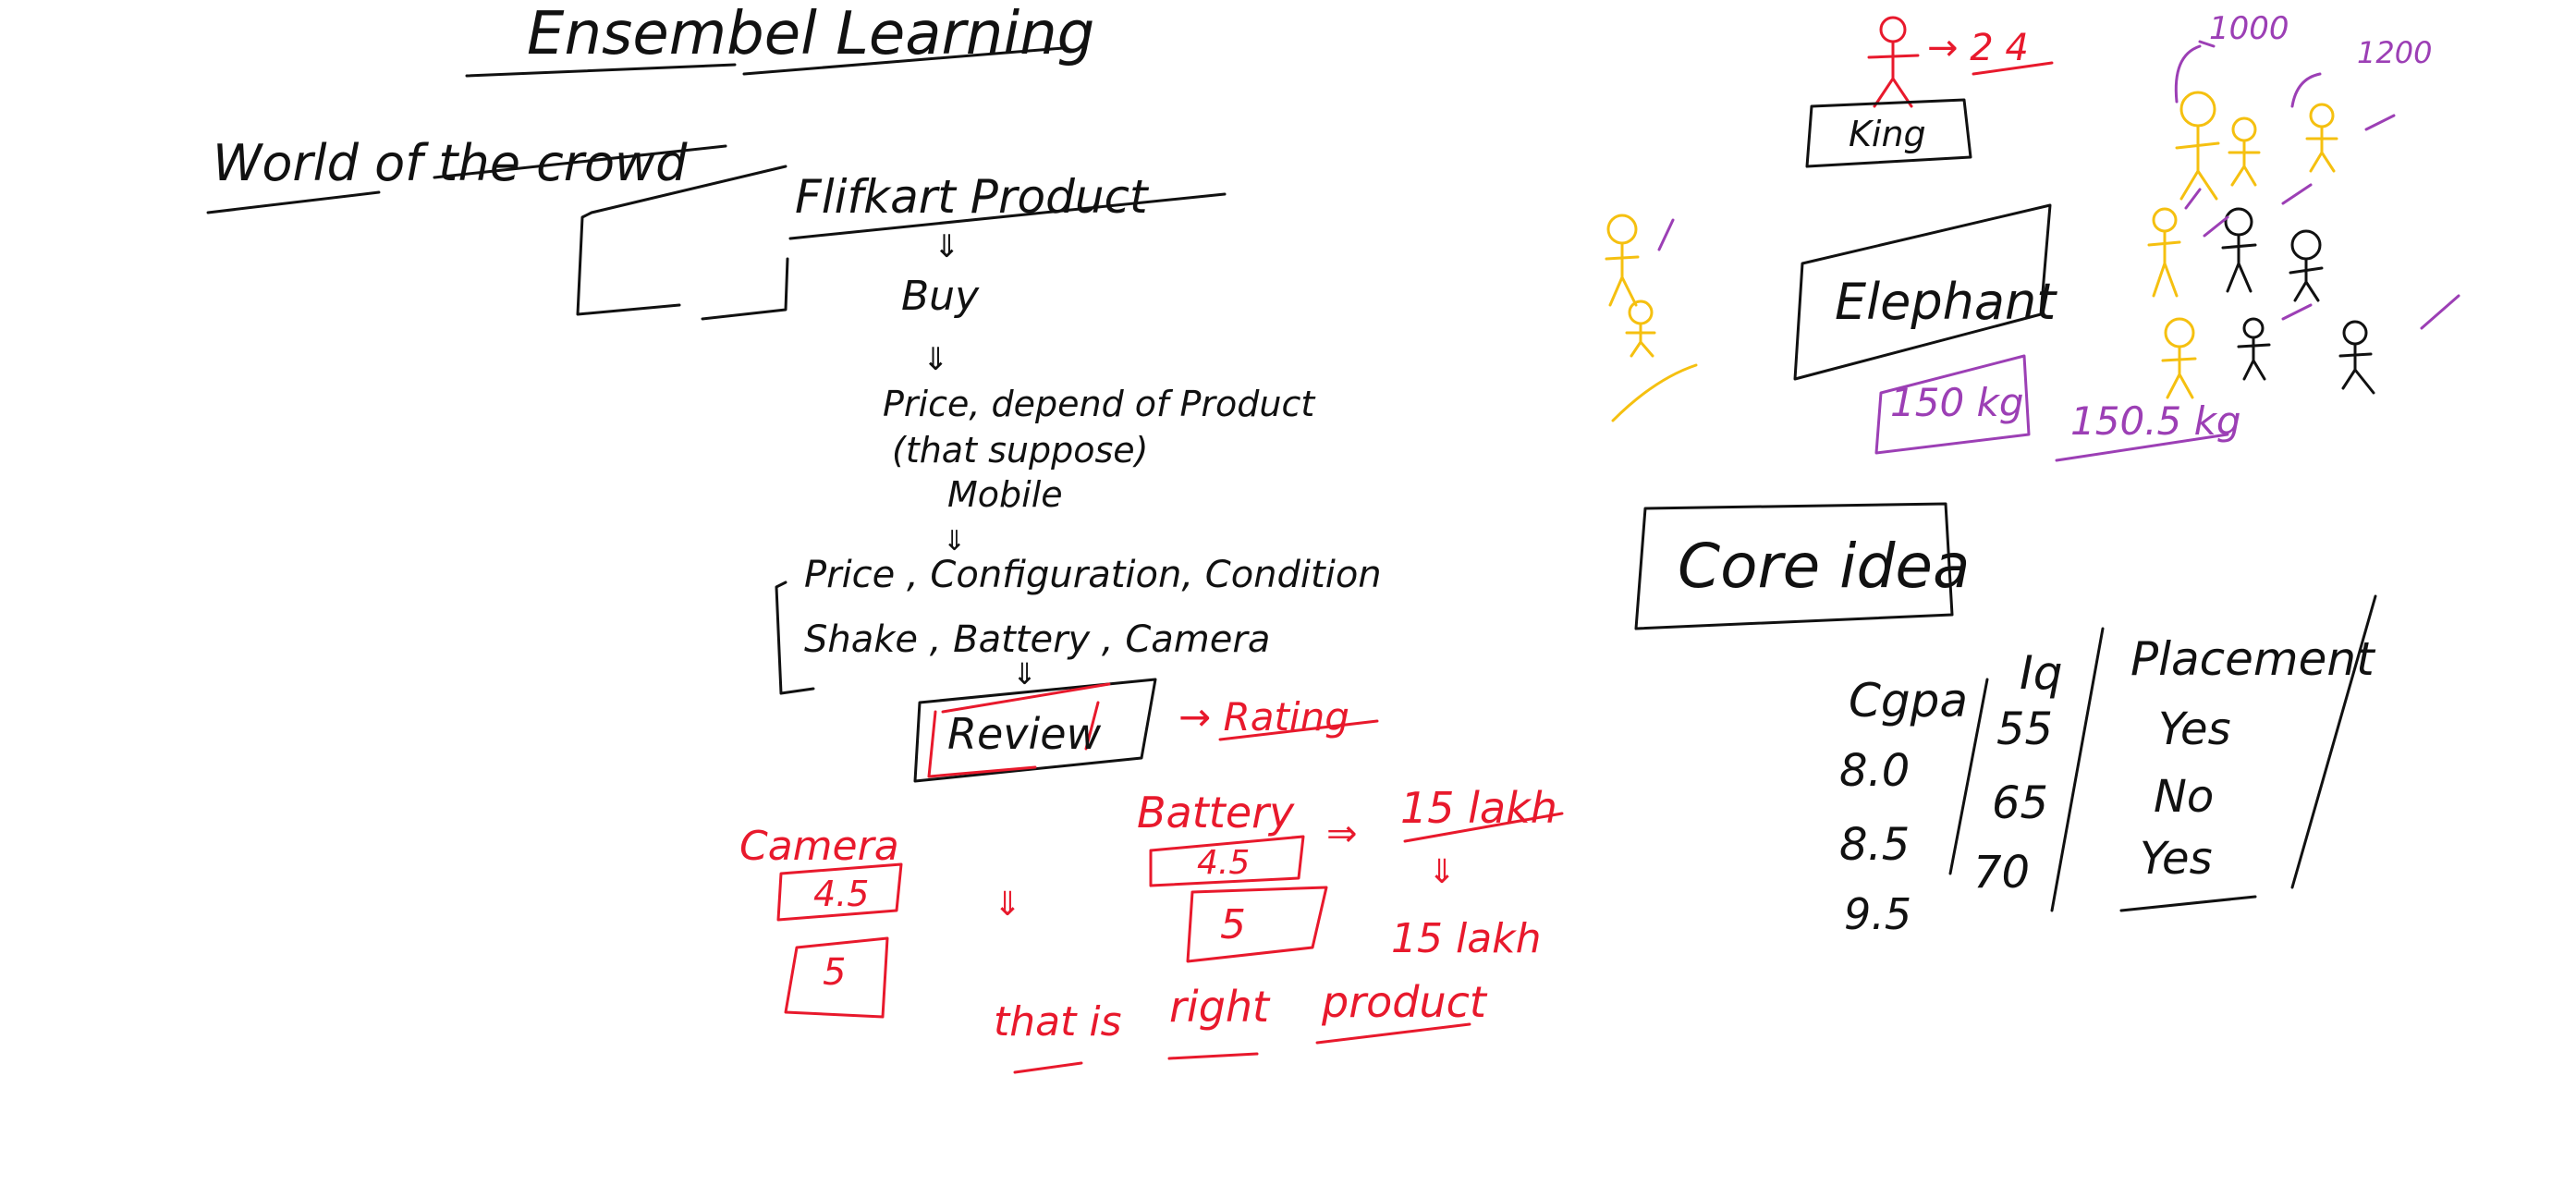  Describe the element at coordinates (1654, 392) in the screenshot. I see `crowd-stroke-yellow` at that location.